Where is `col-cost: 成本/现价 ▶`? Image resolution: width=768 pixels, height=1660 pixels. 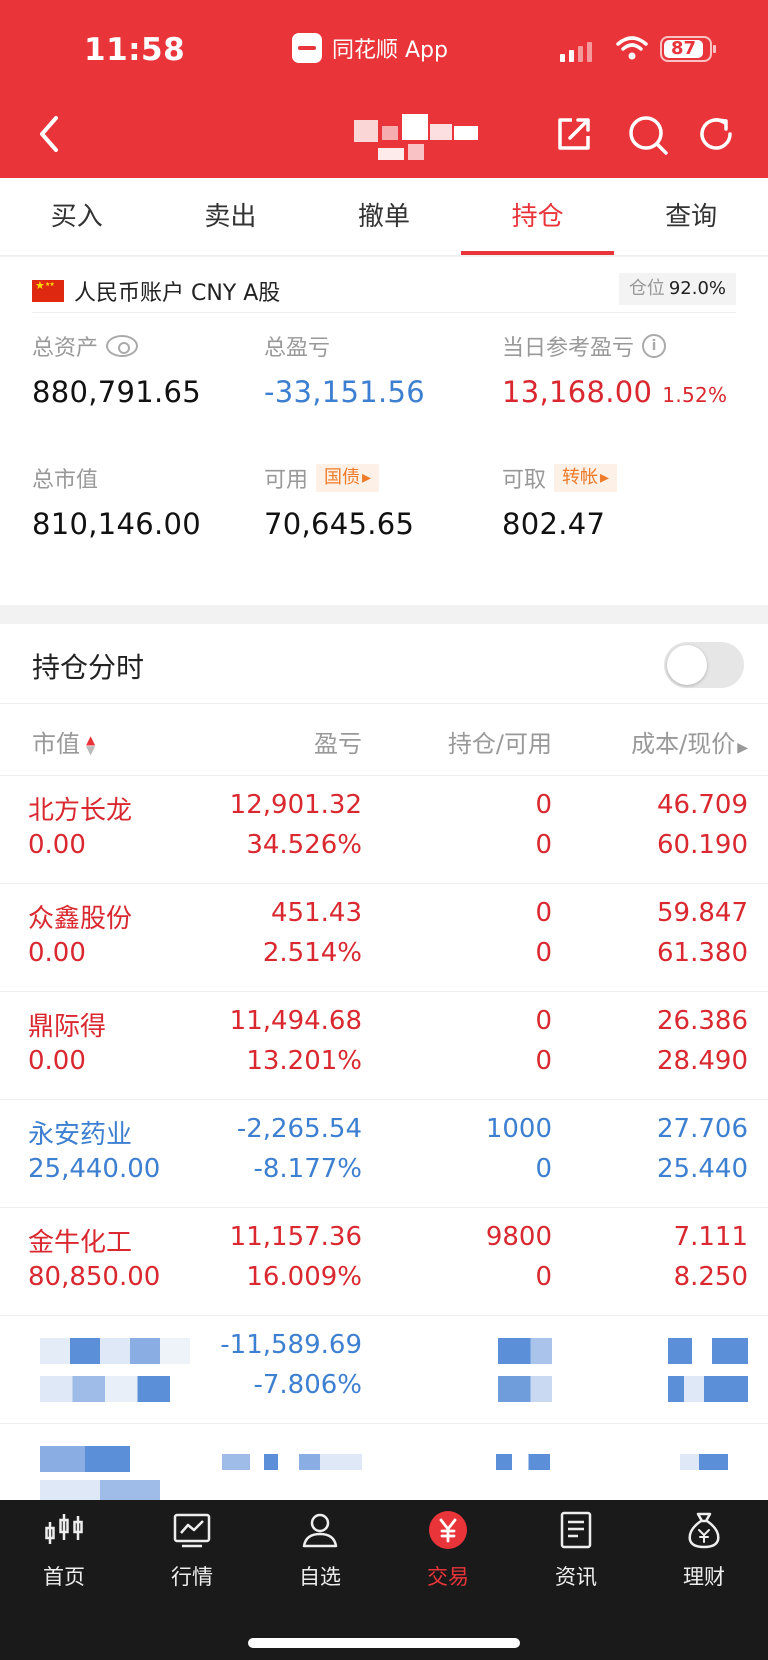 col-cost: 成本/现价 ▶ is located at coordinates (689, 741).